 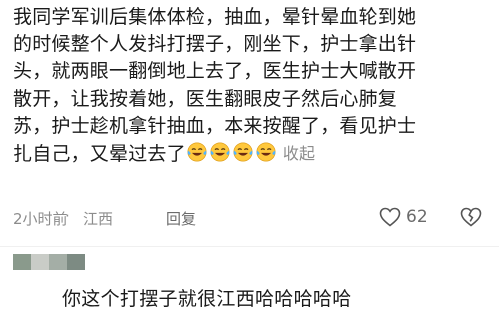 What do you see at coordinates (181, 218) in the screenshot?
I see `reply-button: 回复` at bounding box center [181, 218].